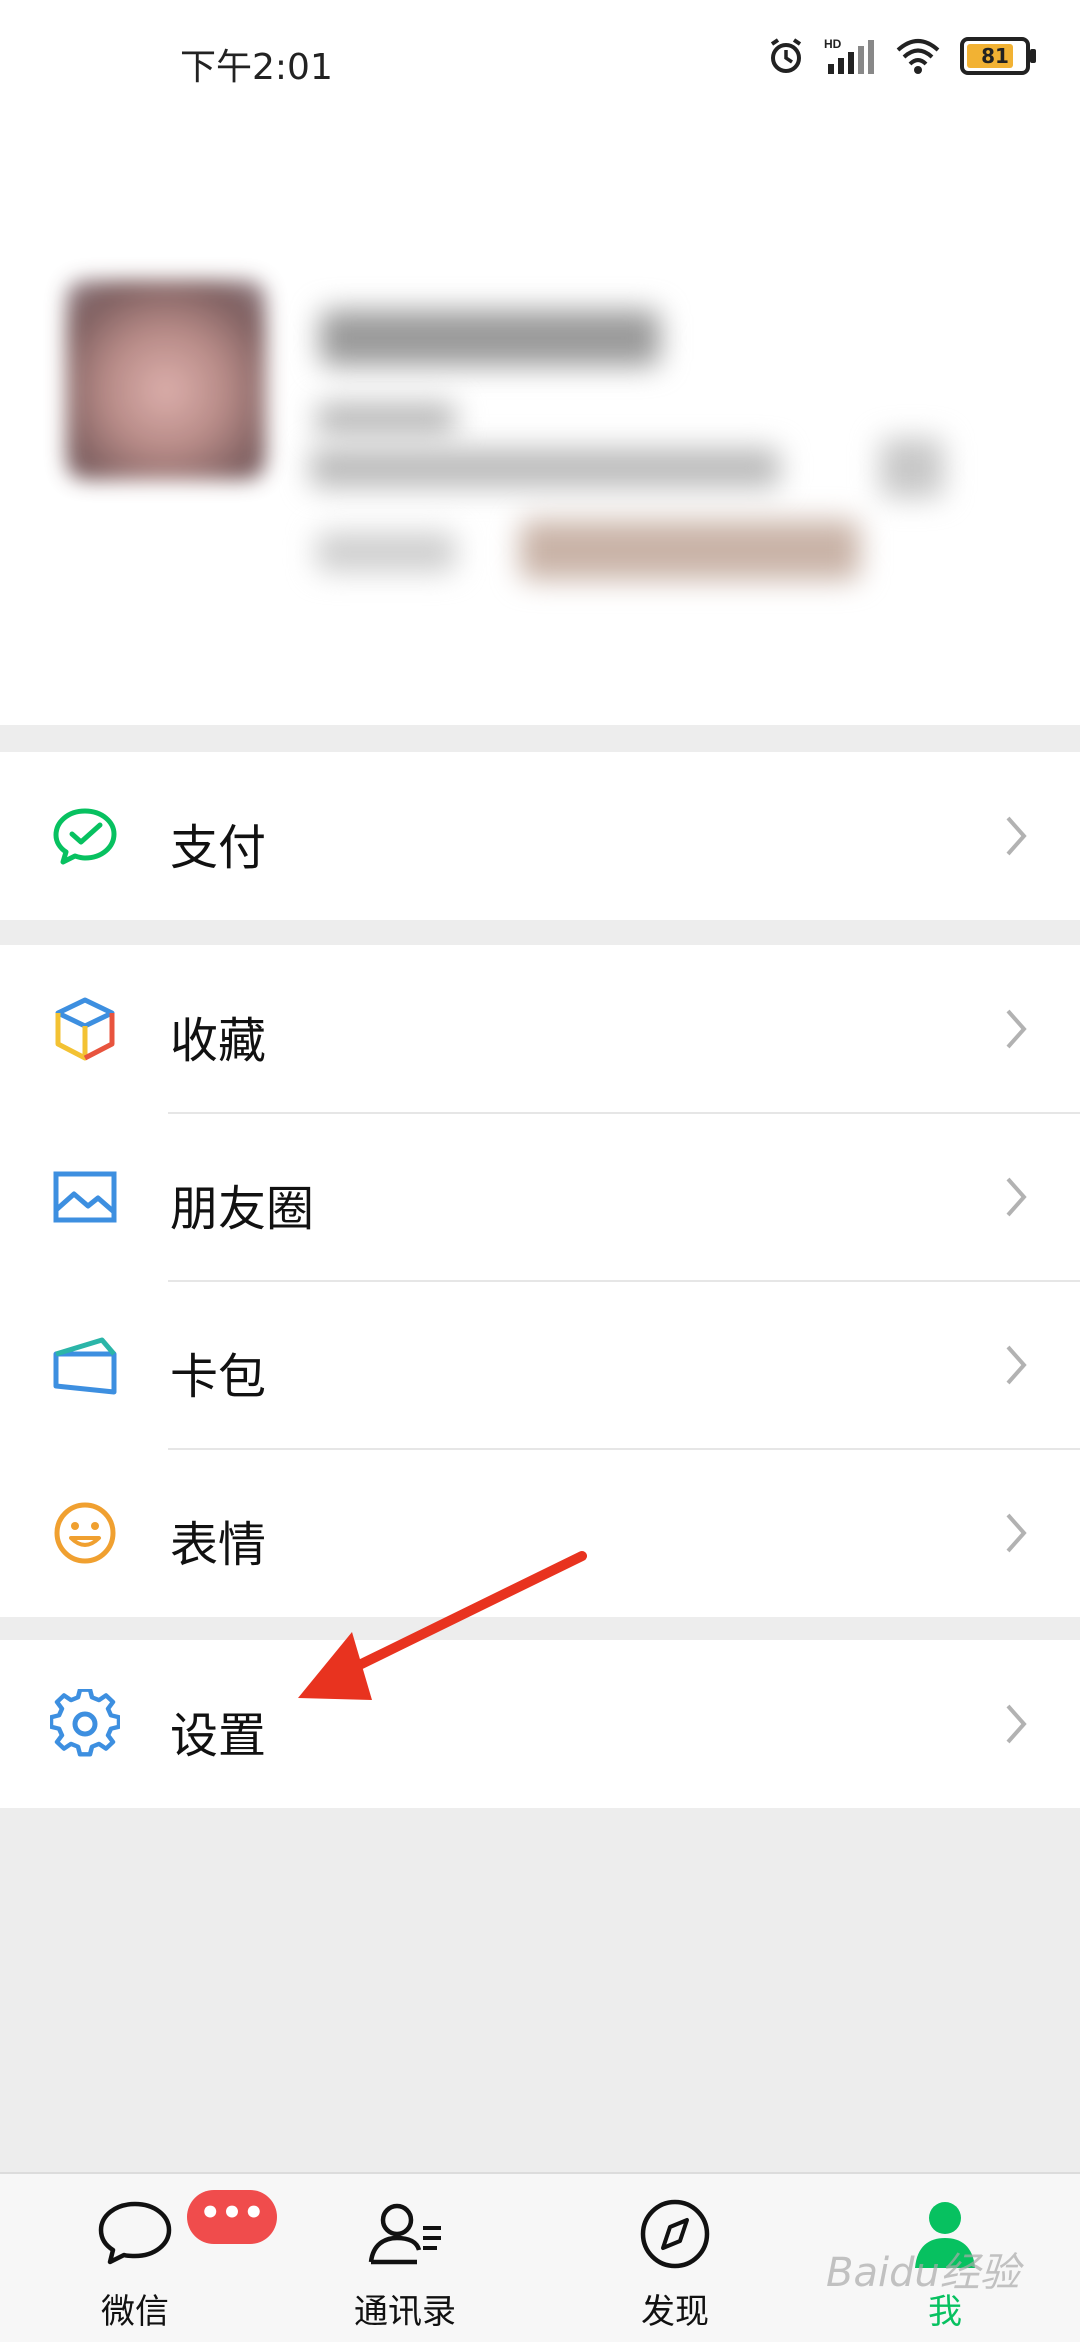 The width and height of the screenshot is (1080, 2342). Describe the element at coordinates (256, 67) in the screenshot. I see `status-time: 下午2:01` at that location.